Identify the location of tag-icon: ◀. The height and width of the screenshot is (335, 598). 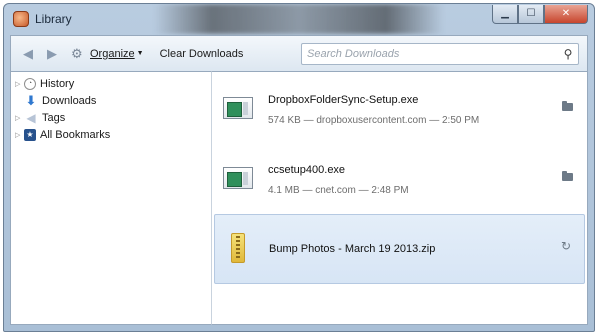
(31, 117).